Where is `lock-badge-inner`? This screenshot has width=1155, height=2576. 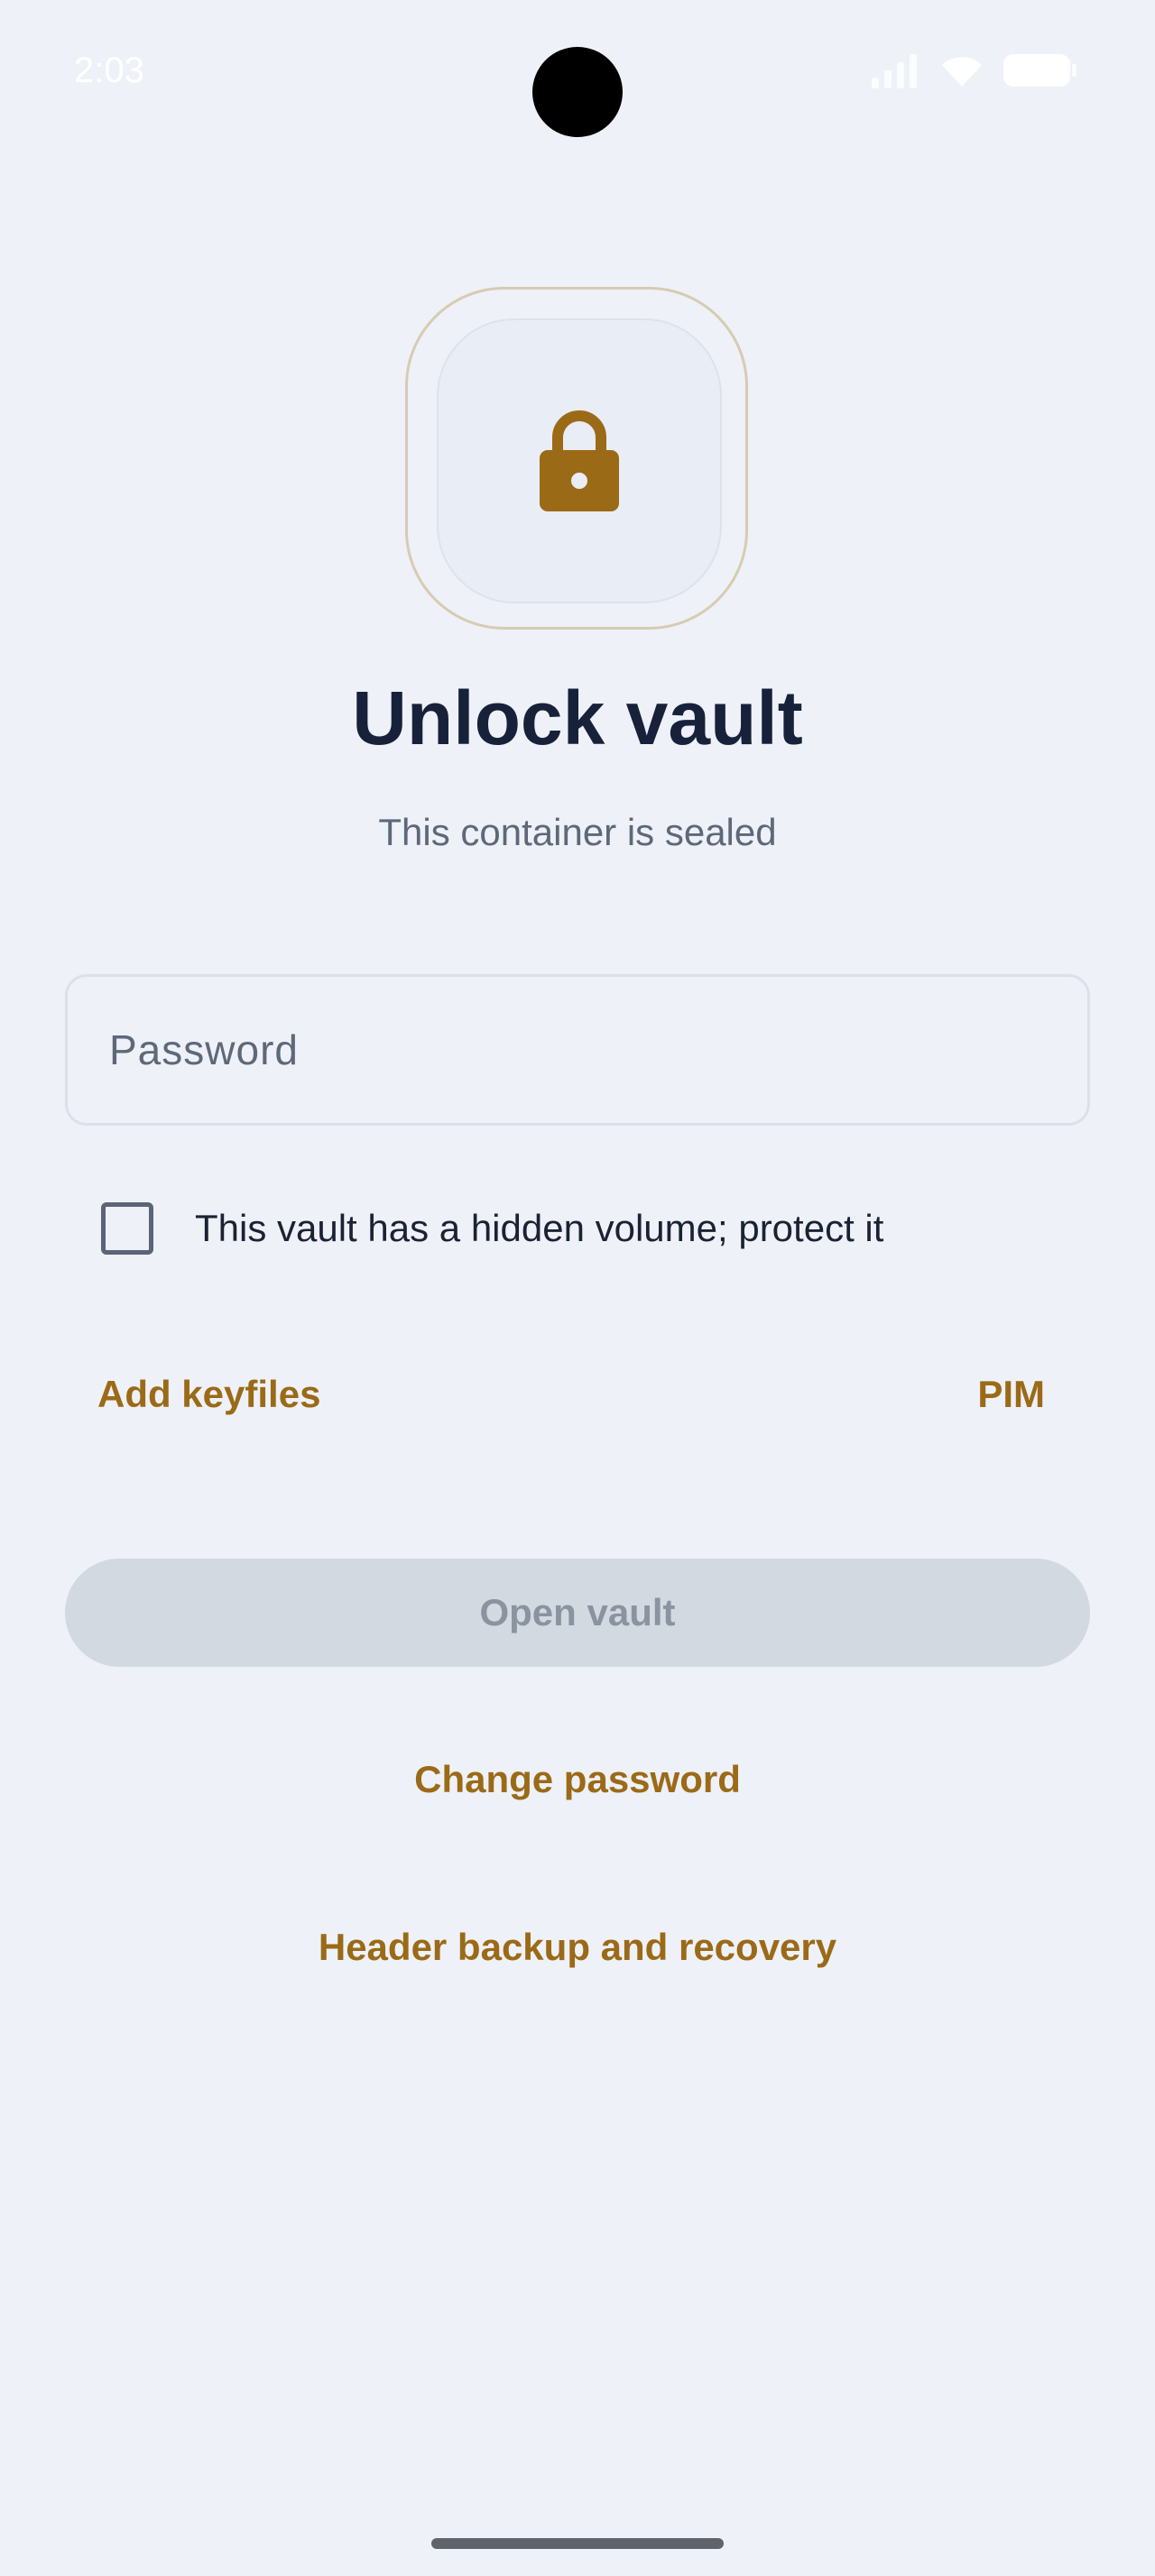
lock-badge-inner is located at coordinates (579, 461).